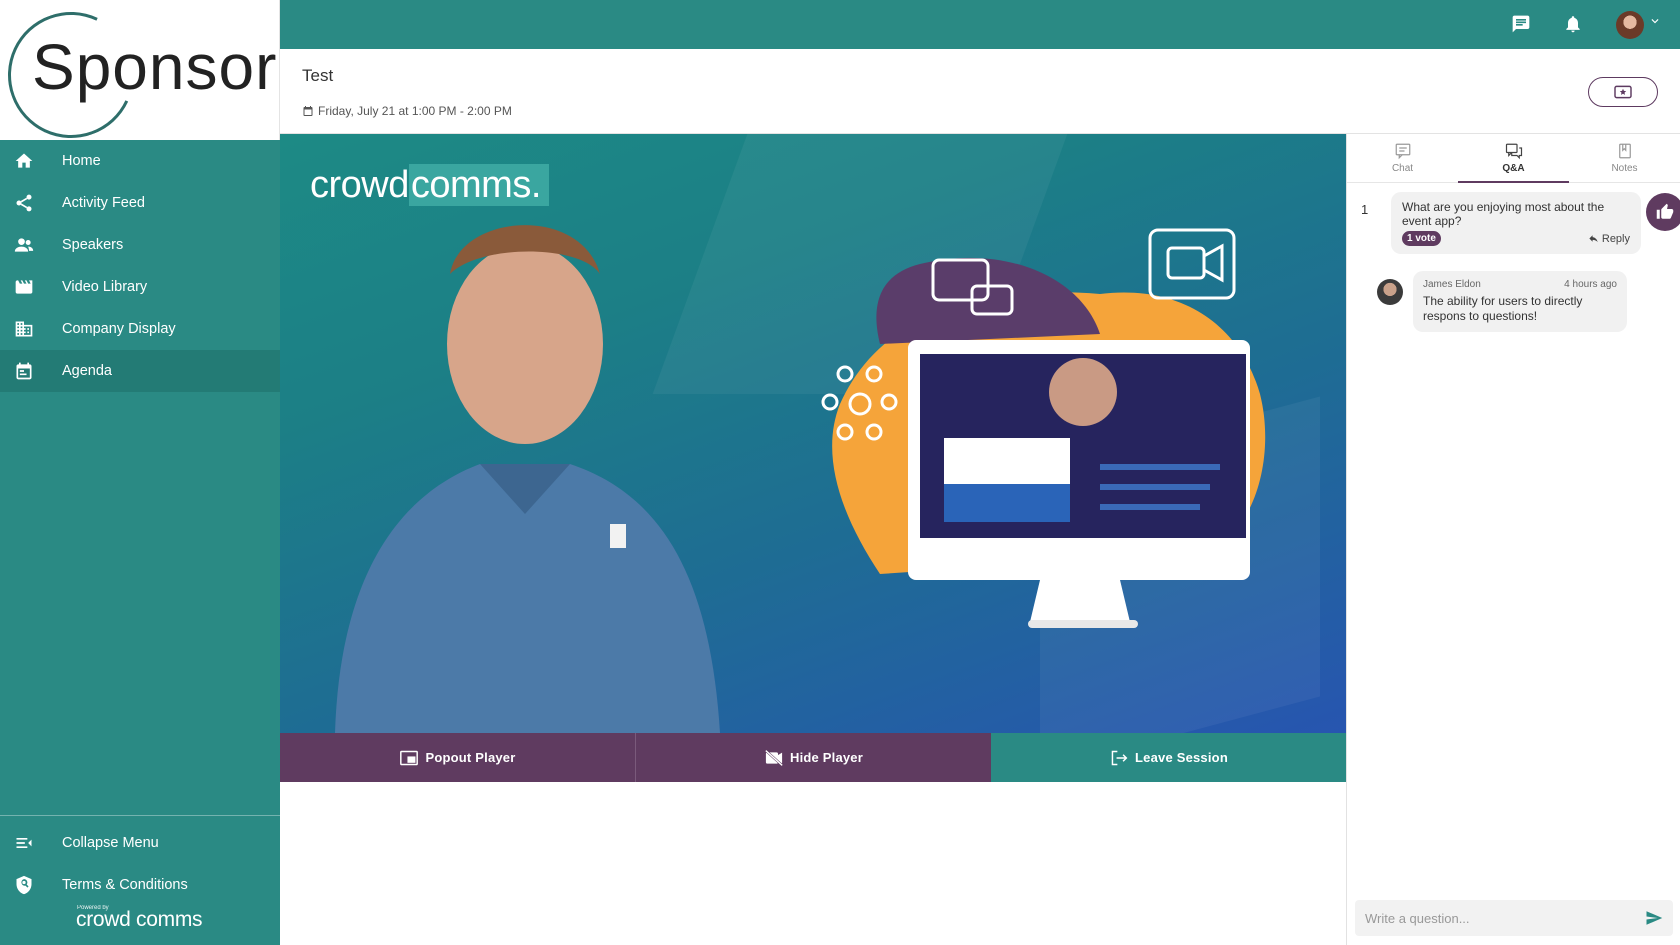 The height and width of the screenshot is (945, 1680). I want to click on terms-conditions-link: Terms & Conditions, so click(140, 885).